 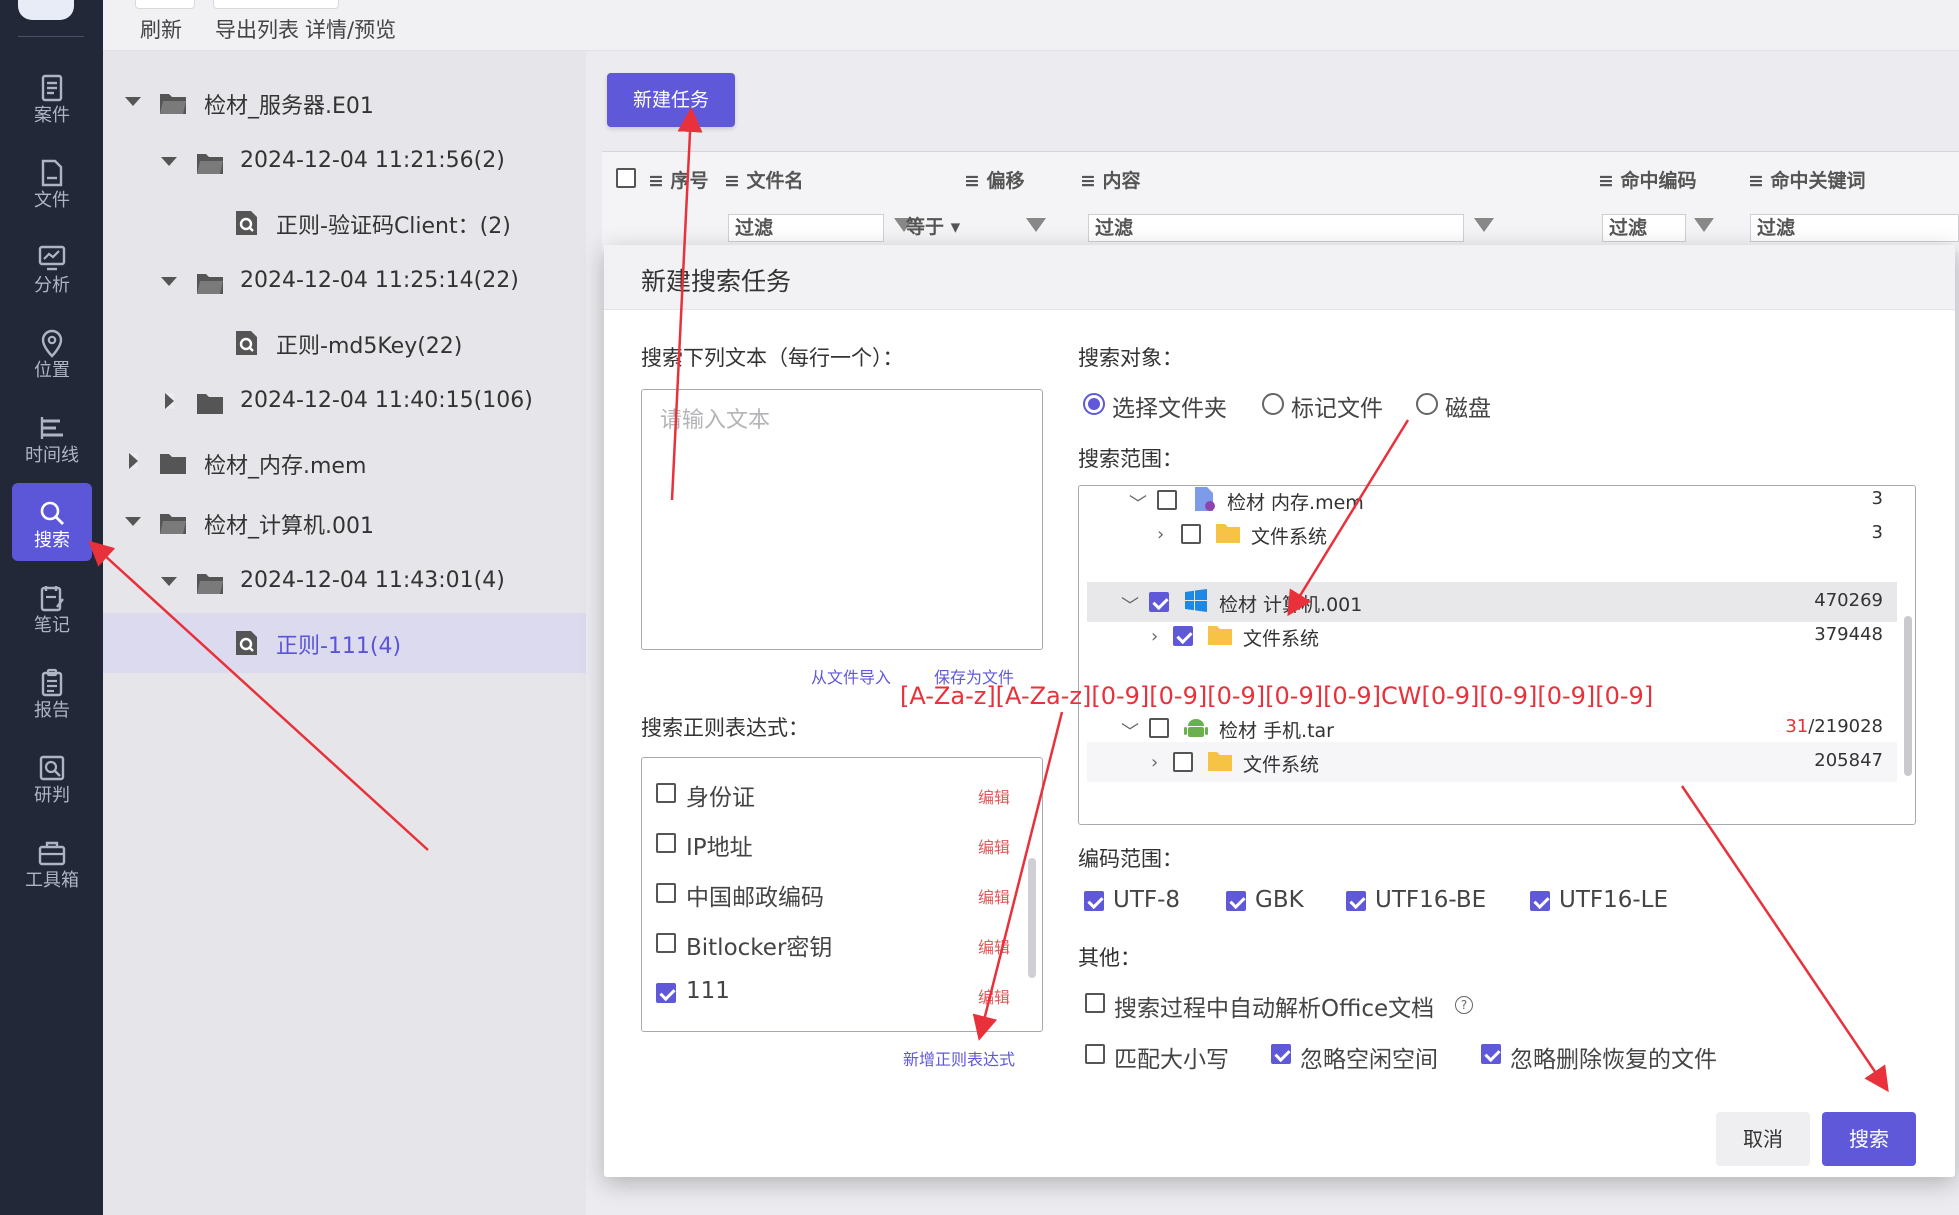 What do you see at coordinates (344, 583) in the screenshot?
I see `tree-node: 2024-12-04 11:43:01(4)` at bounding box center [344, 583].